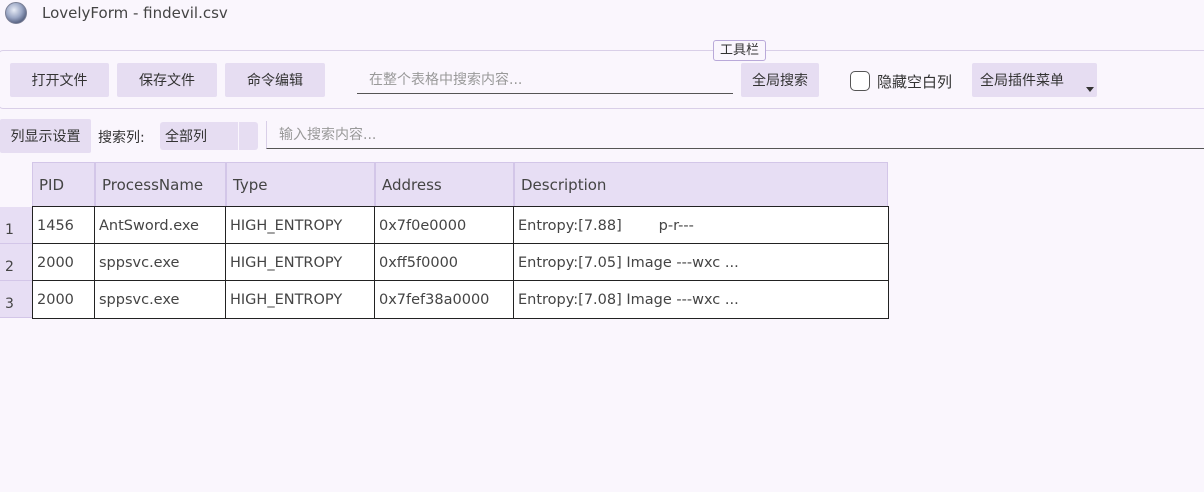  What do you see at coordinates (701, 184) in the screenshot?
I see `column-header-description: Description` at bounding box center [701, 184].